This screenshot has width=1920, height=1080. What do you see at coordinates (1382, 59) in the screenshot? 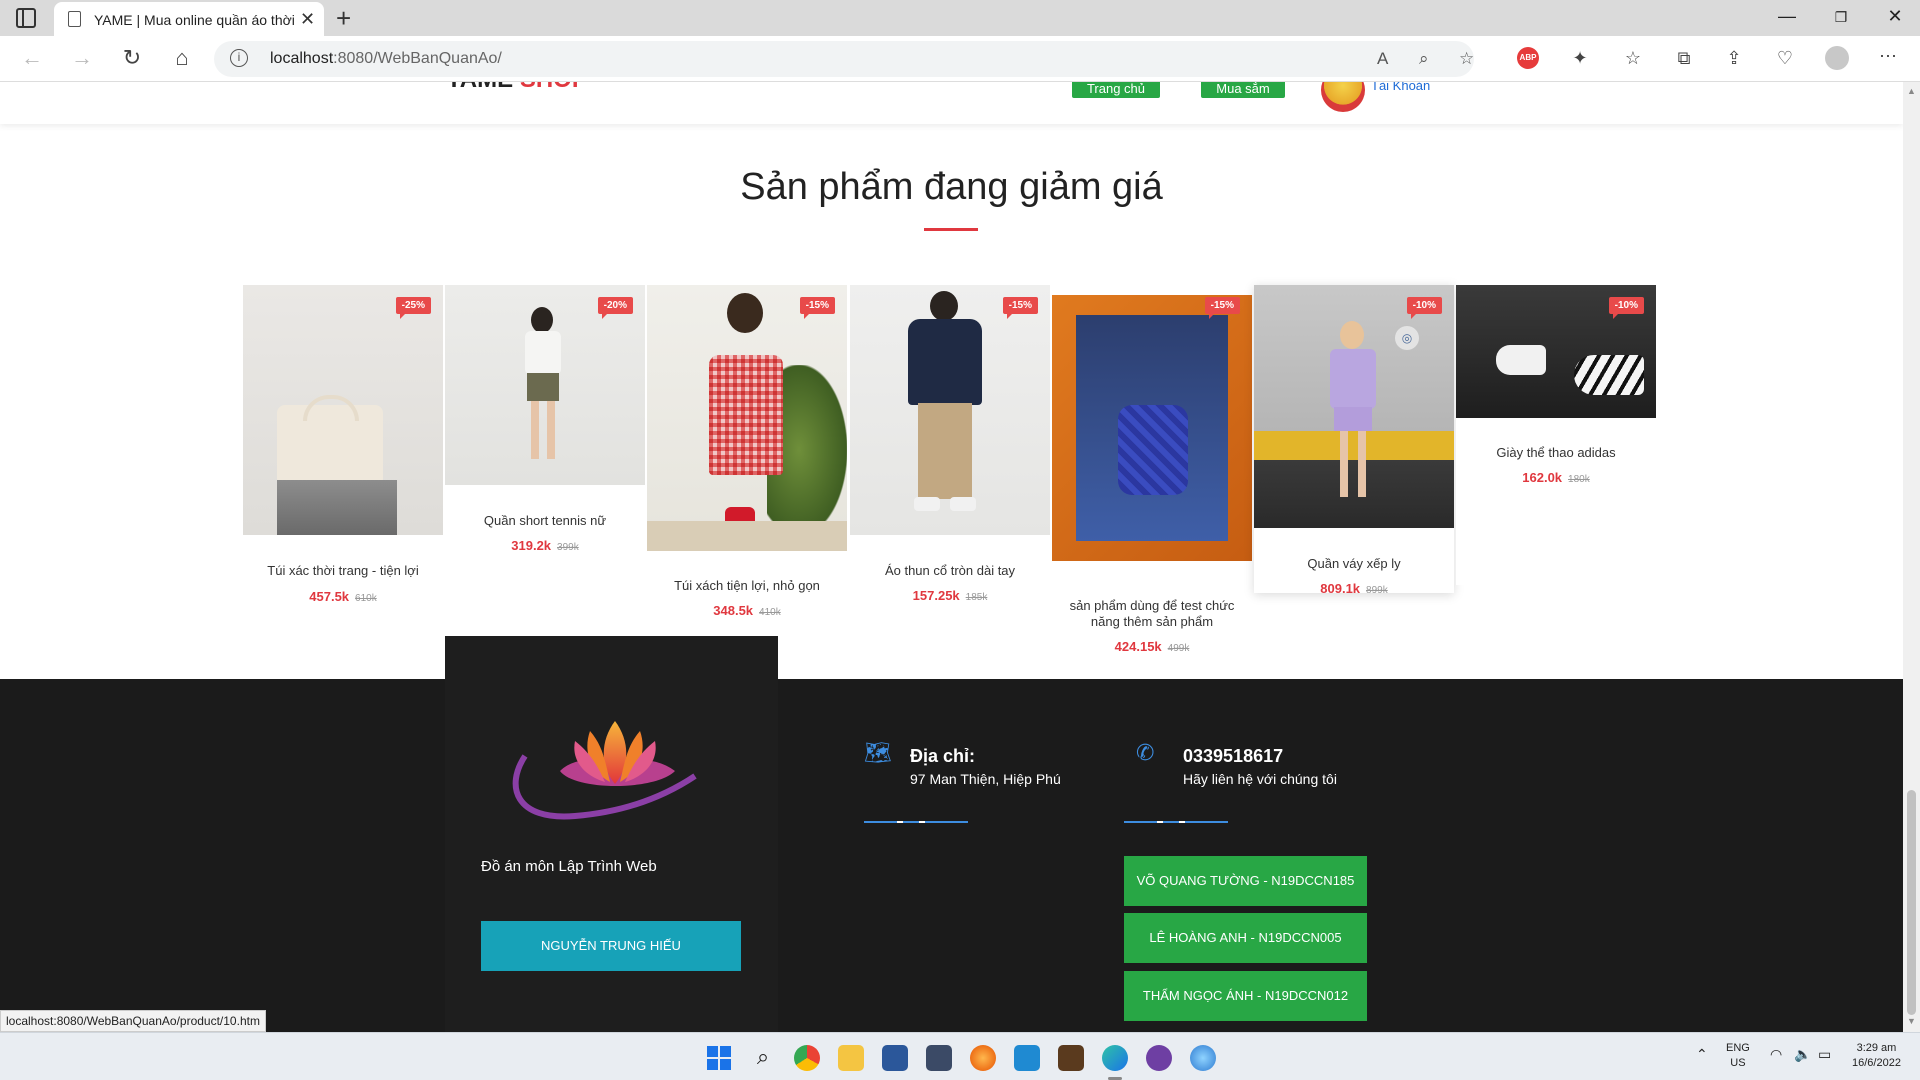
I see `read-aloud-icon: A` at bounding box center [1382, 59].